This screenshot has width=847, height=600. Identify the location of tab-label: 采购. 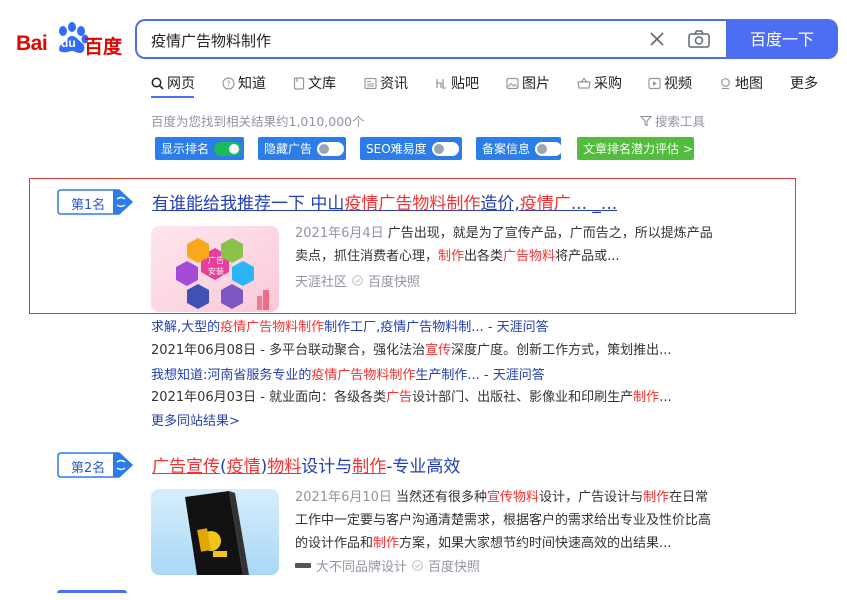
(608, 84).